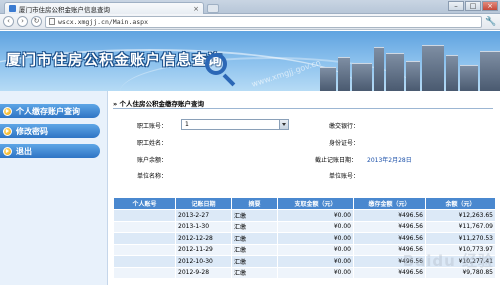 The image size is (500, 285). What do you see at coordinates (152, 176) in the screenshot?
I see `unit-name-label: 单位名称：` at bounding box center [152, 176].